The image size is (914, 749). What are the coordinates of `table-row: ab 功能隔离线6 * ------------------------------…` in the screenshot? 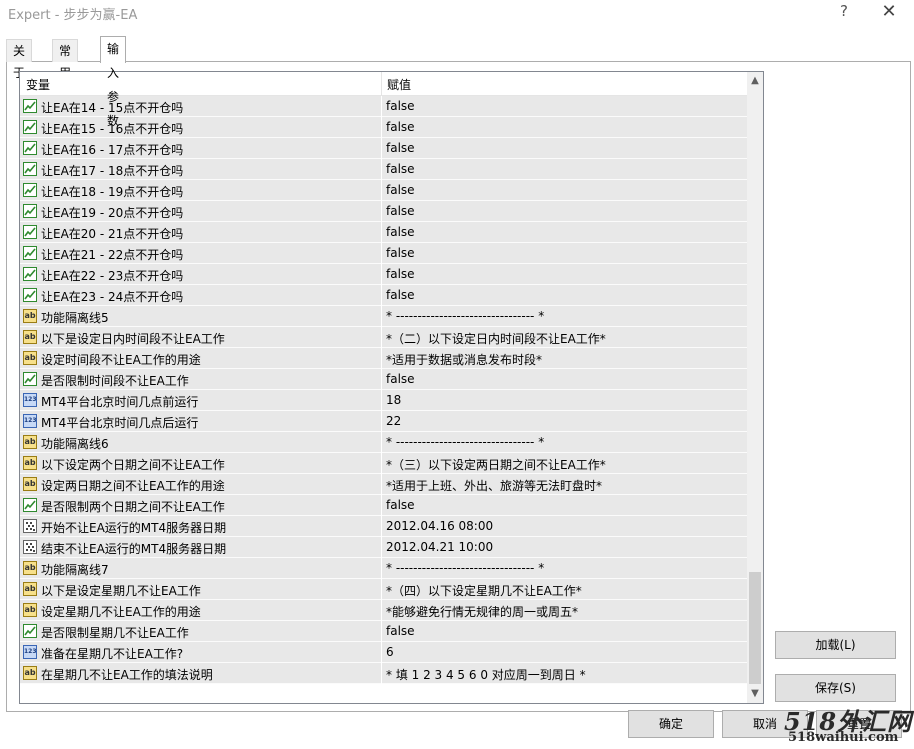 It's located at (383, 442).